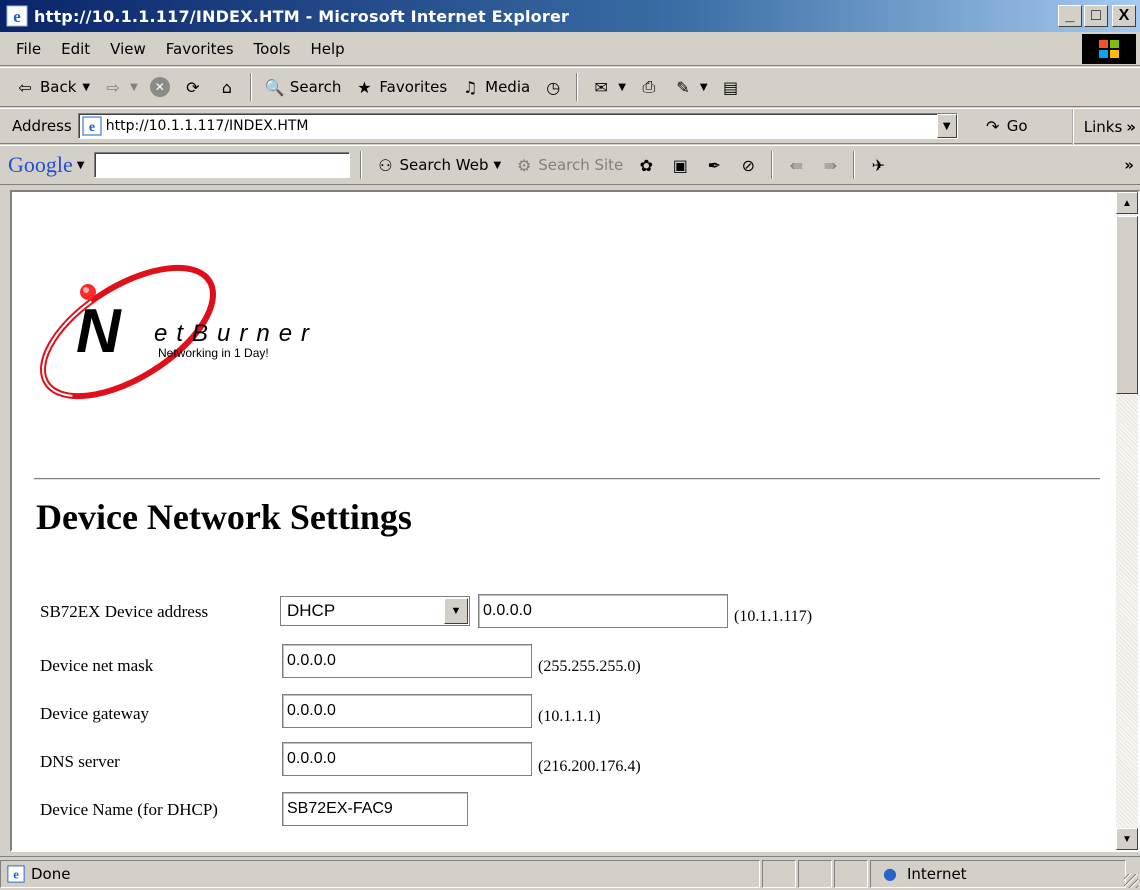  Describe the element at coordinates (375, 809) in the screenshot. I see `device-name-input: SB72EX-FAC9` at that location.